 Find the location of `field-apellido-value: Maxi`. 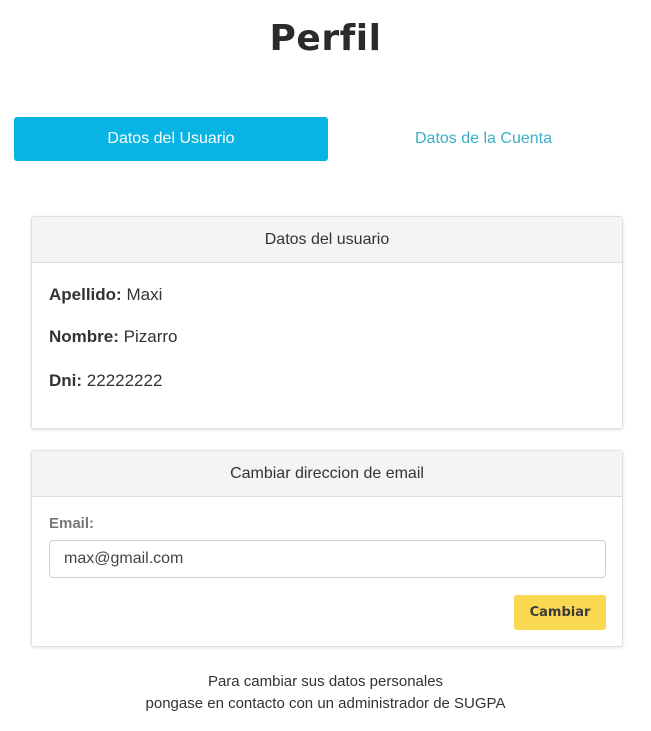

field-apellido-value: Maxi is located at coordinates (144, 294).